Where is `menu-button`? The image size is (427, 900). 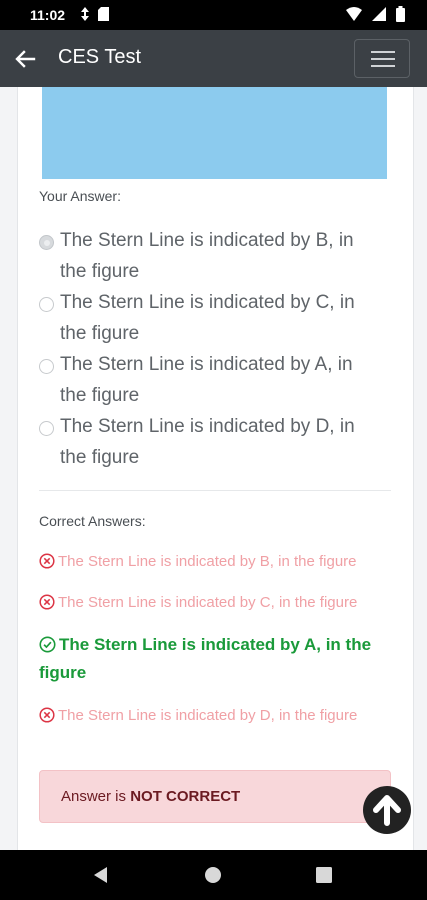
menu-button is located at coordinates (382, 58).